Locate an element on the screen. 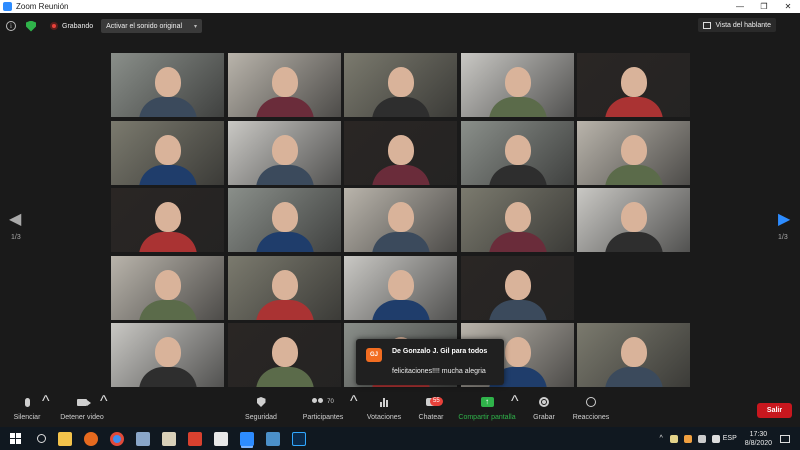 The height and width of the screenshot is (450, 800). photoshop-icon is located at coordinates (299, 438).